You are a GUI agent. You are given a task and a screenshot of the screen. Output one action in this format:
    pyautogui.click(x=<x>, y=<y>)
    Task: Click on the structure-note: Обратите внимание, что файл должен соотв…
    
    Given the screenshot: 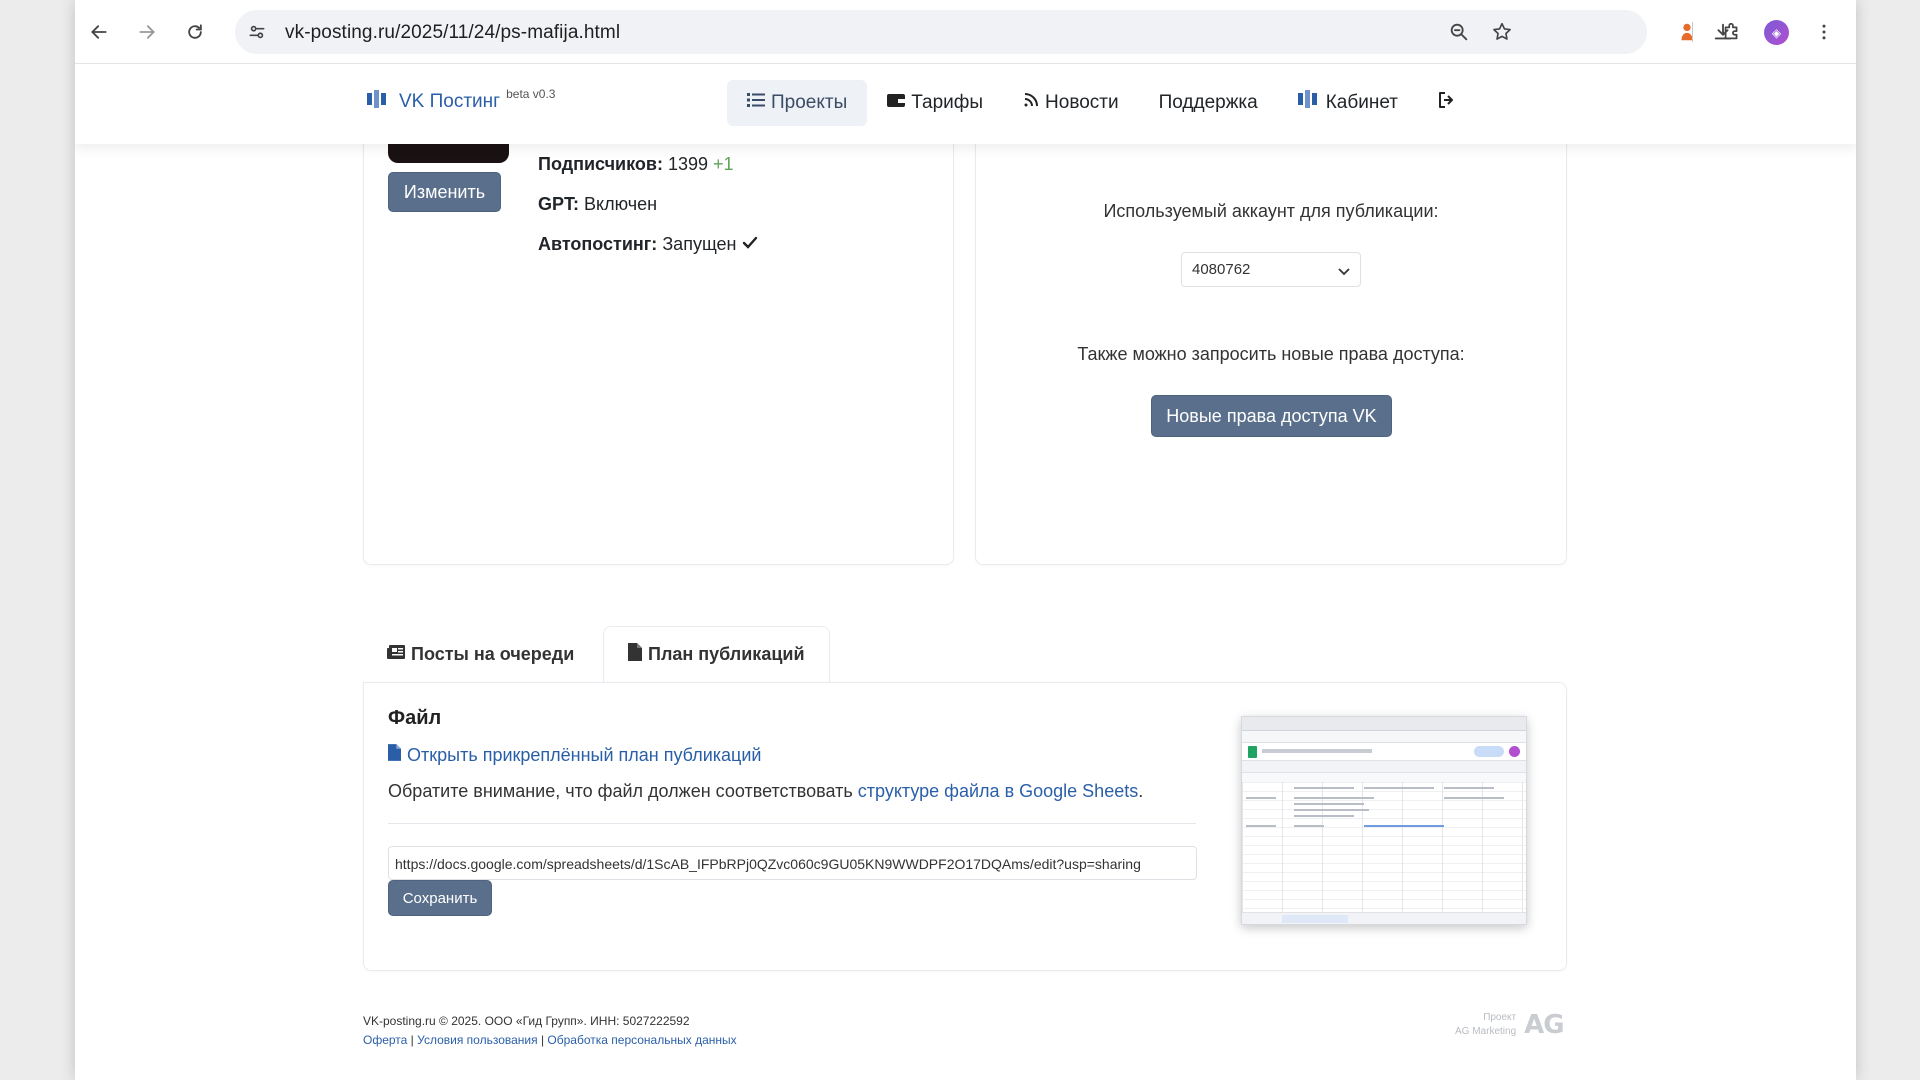 What is the action you would take?
    pyautogui.click(x=765, y=791)
    